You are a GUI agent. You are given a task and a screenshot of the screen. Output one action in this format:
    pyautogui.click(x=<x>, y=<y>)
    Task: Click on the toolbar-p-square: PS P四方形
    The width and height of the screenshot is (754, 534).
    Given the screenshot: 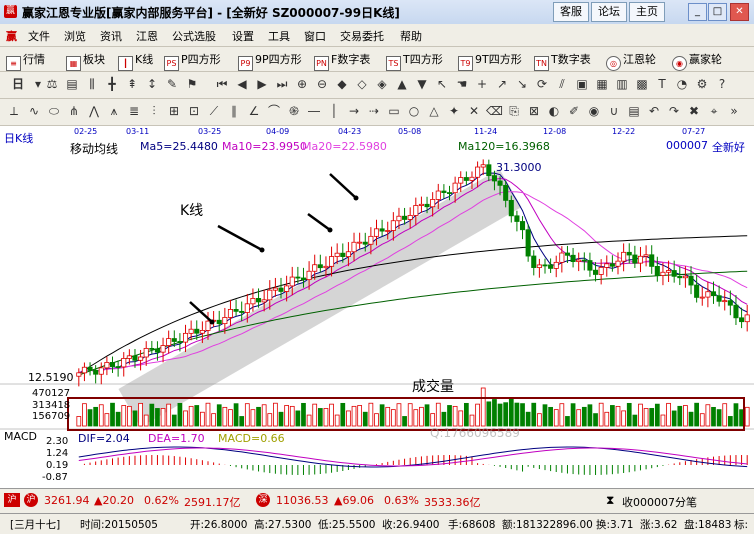 What is the action you would take?
    pyautogui.click(x=192, y=61)
    